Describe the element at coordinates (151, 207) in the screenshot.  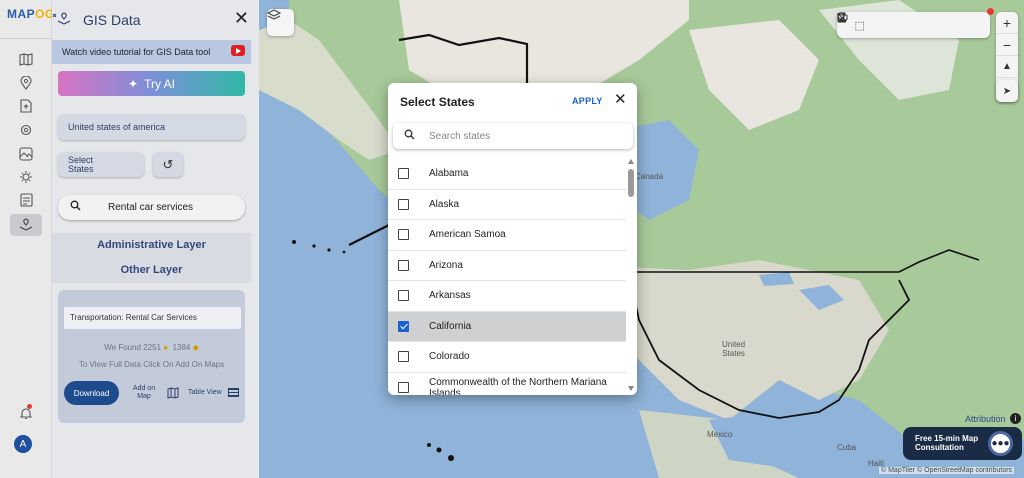
I see `search-field: Rental car services` at that location.